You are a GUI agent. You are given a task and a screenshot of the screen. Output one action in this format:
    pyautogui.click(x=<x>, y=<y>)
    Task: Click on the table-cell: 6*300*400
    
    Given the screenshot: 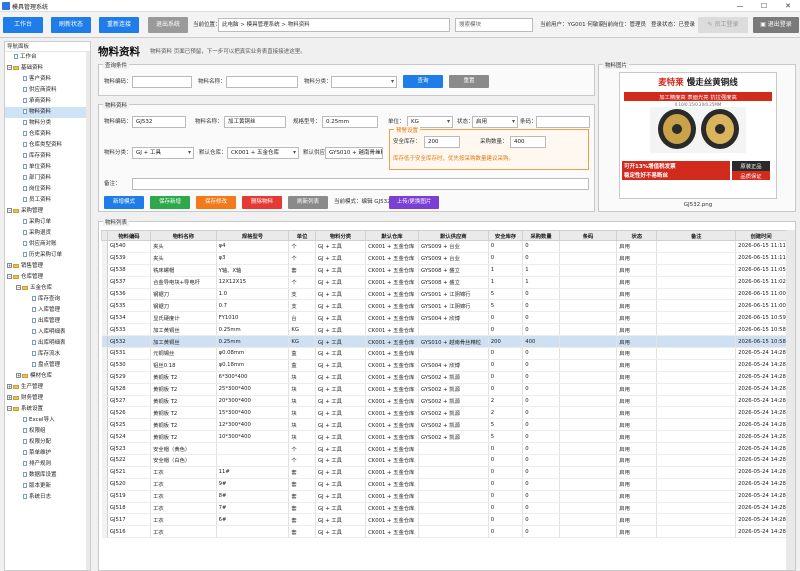 What is the action you would take?
    pyautogui.click(x=253, y=377)
    